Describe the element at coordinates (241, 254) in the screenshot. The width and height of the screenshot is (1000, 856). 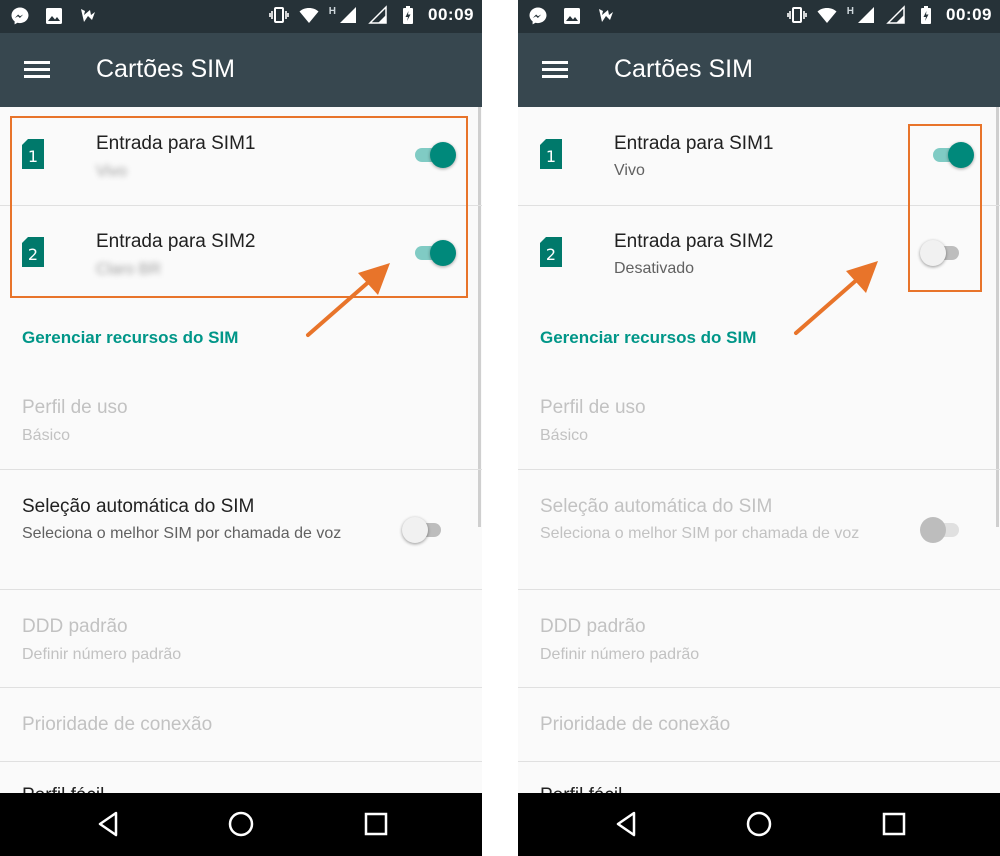
I see `sim2-row: 2 Entrada para SIM2 Claro BR` at that location.